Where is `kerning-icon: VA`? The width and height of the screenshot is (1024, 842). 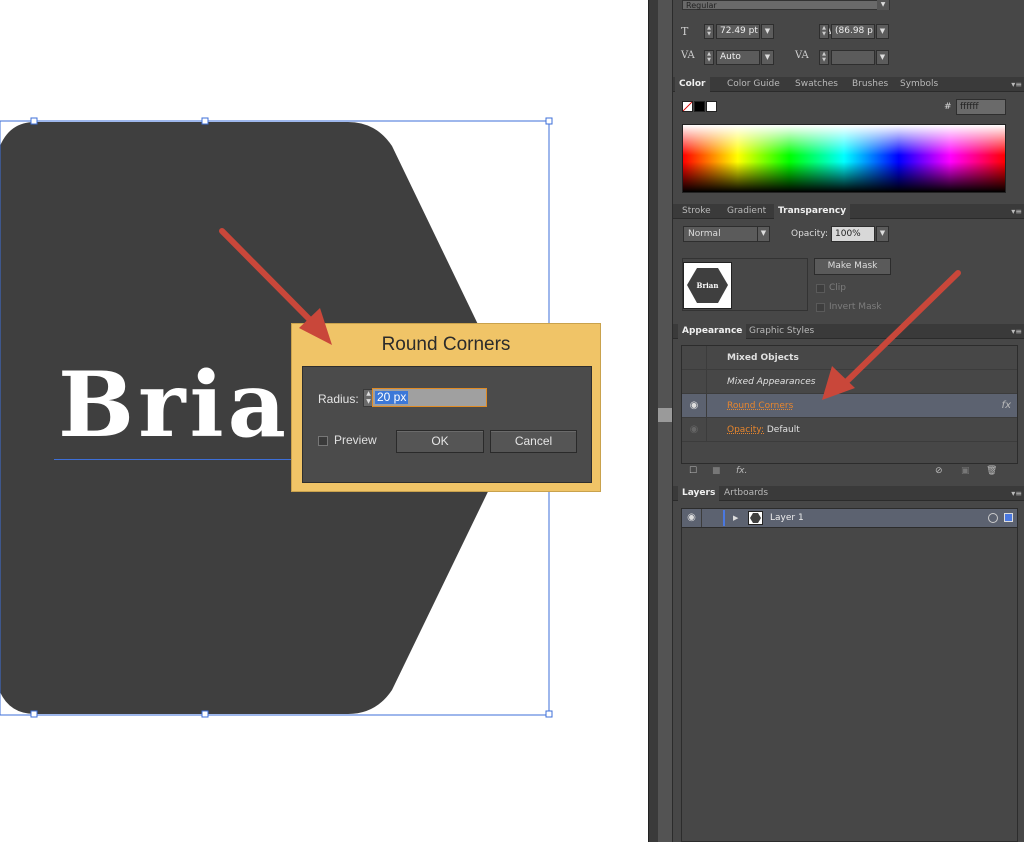 kerning-icon: VA is located at coordinates (688, 55).